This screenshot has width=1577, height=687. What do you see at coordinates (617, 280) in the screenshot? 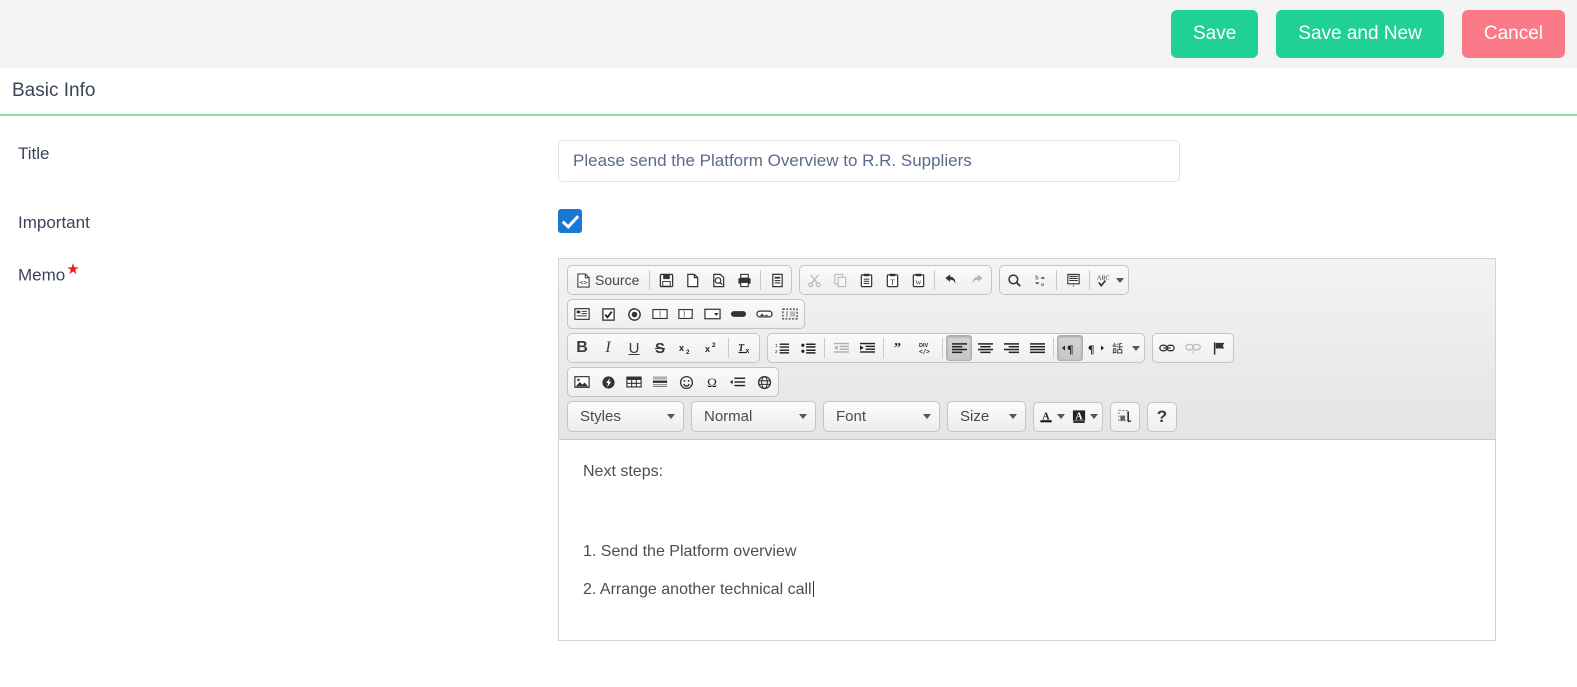
I see `source-button-label: Source` at bounding box center [617, 280].